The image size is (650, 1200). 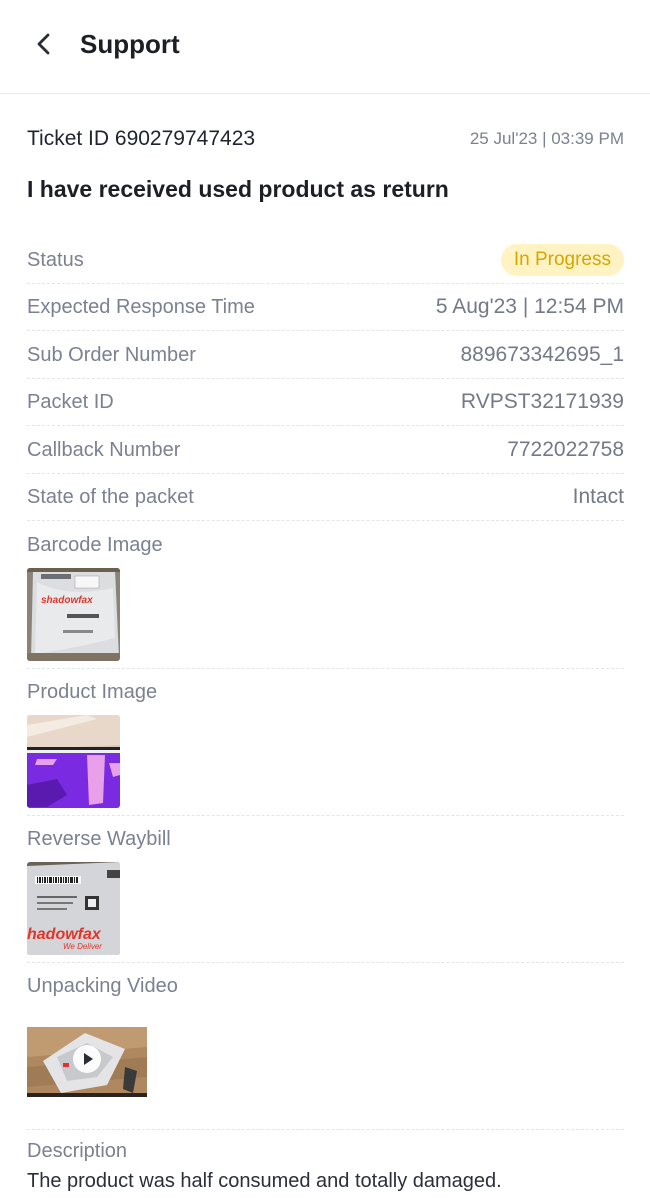 I want to click on barcode-label: Barcode Image, so click(x=95, y=545).